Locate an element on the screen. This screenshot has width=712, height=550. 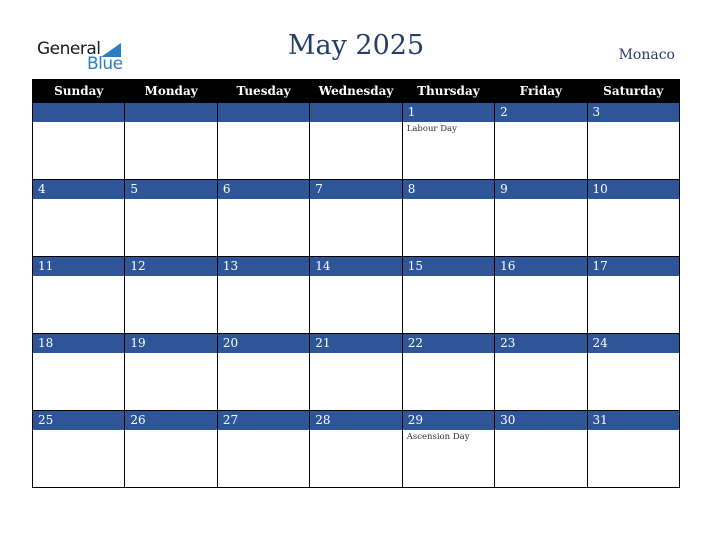
day-cell: 7 is located at coordinates (356, 218).